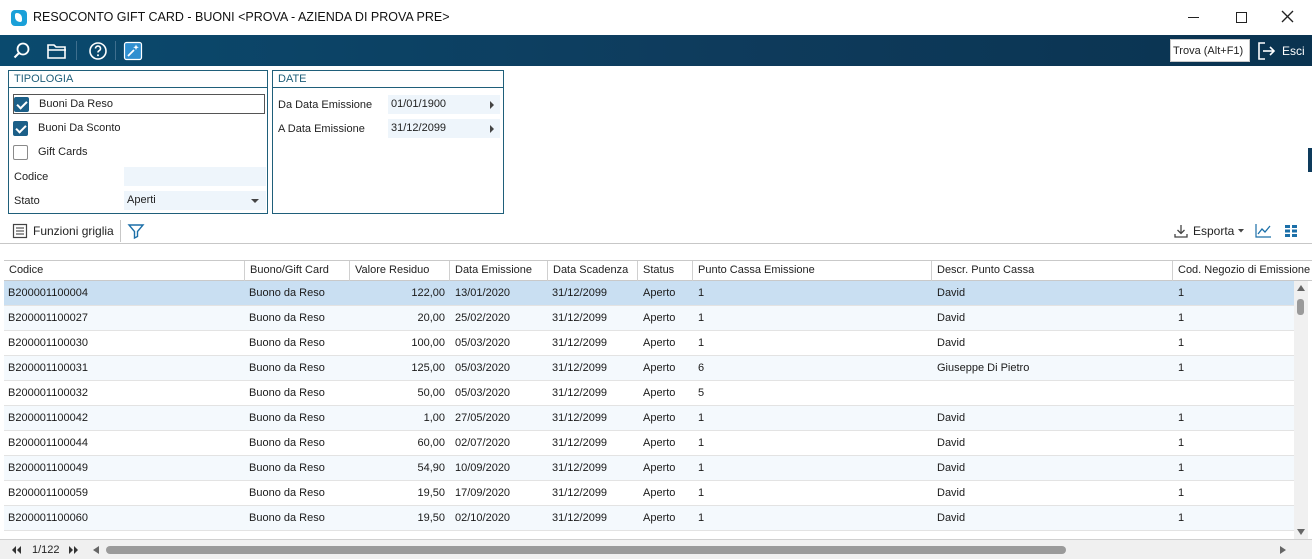 This screenshot has height=559, width=1312. What do you see at coordinates (1288, 17) in the screenshot?
I see `close-window-button` at bounding box center [1288, 17].